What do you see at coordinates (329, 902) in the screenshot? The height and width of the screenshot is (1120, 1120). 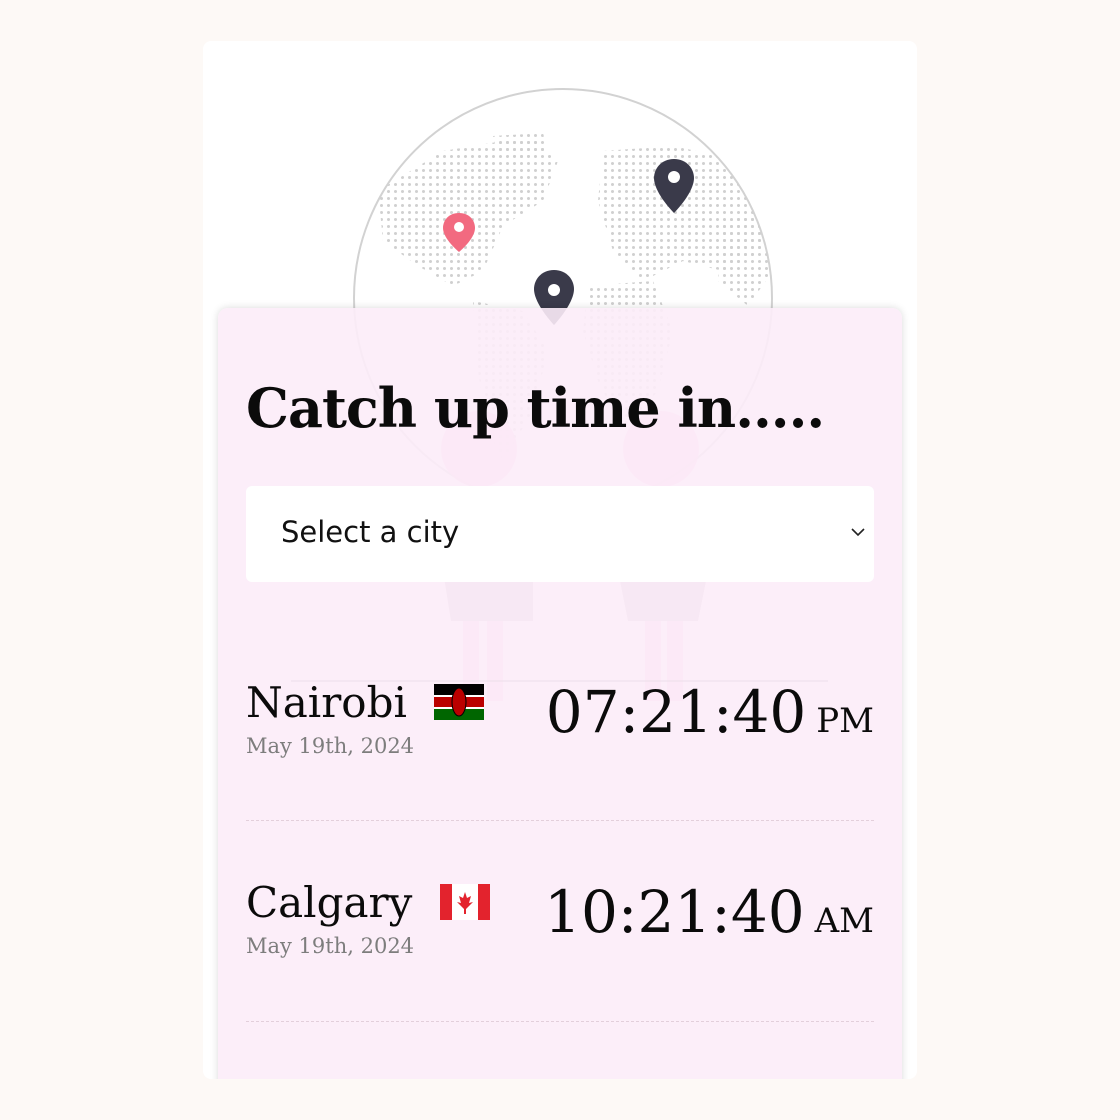 I see `city-name: Calgary` at bounding box center [329, 902].